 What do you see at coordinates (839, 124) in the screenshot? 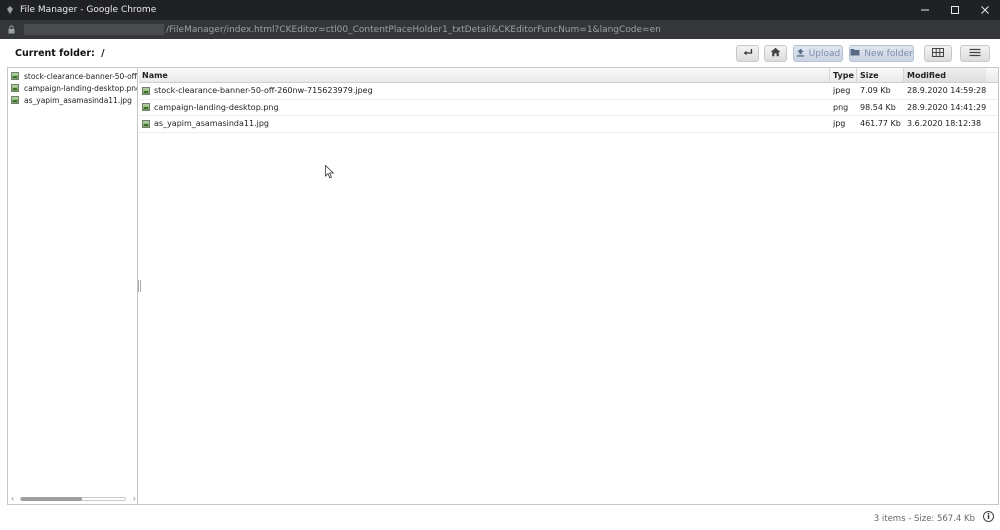
I see `file-type: jpg` at bounding box center [839, 124].